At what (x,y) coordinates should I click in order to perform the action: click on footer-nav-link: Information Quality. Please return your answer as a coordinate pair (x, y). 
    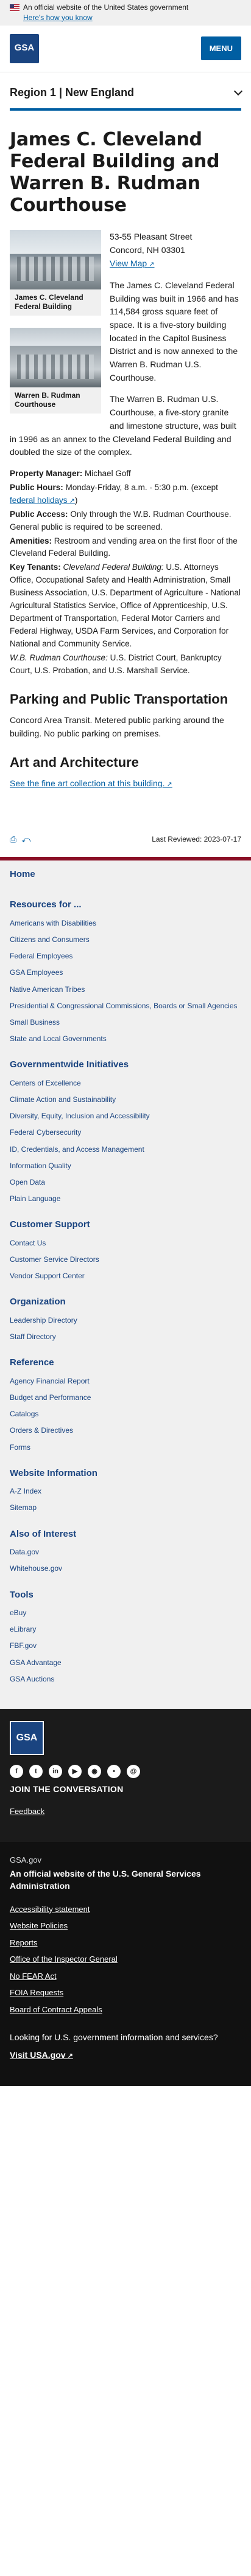
    Looking at the image, I should click on (125, 1166).